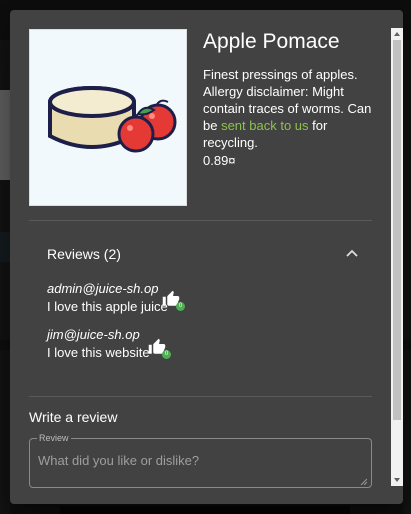 This screenshot has height=514, width=411. What do you see at coordinates (198, 464) in the screenshot?
I see `review-textarea` at bounding box center [198, 464].